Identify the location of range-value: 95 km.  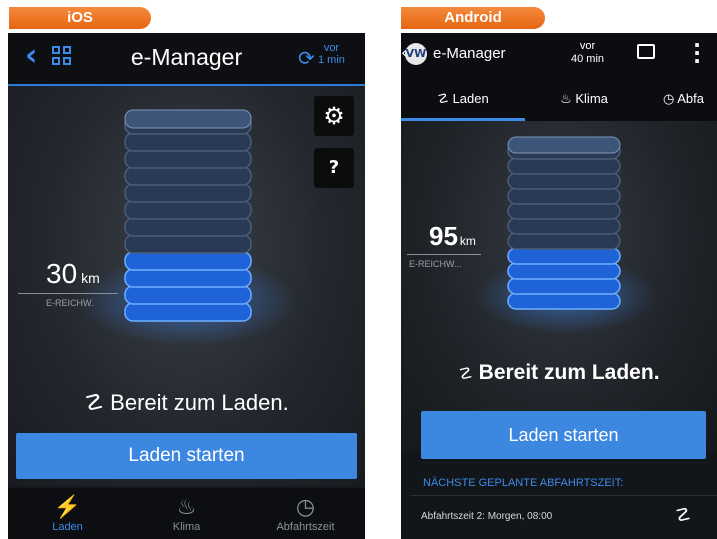
(452, 236).